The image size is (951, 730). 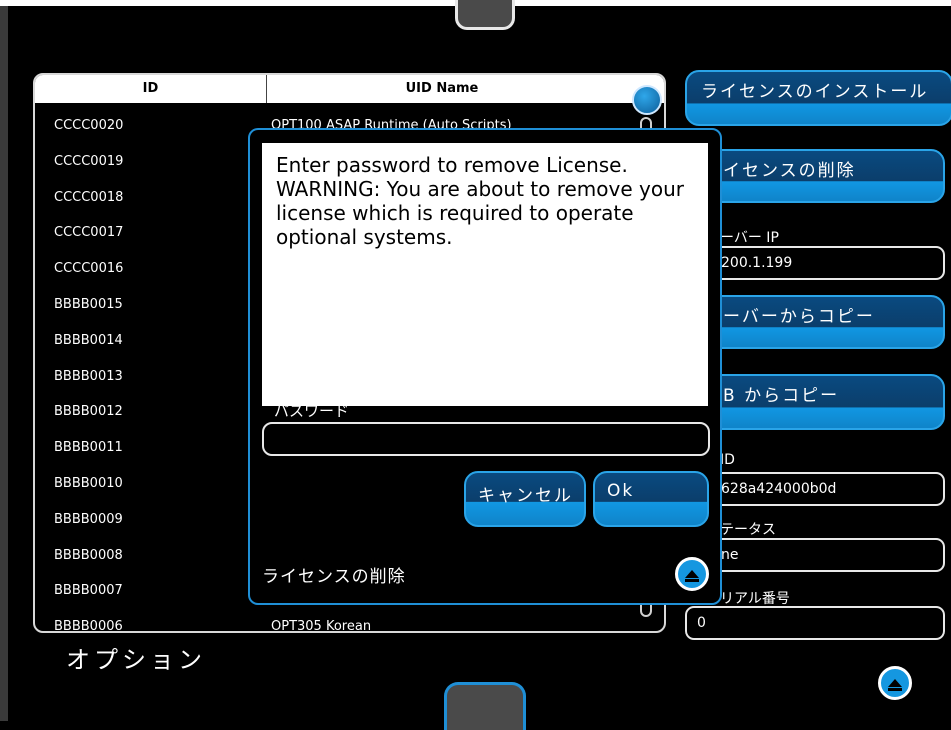 What do you see at coordinates (88, 626) in the screenshot?
I see `cell-id: BBBB0006` at bounding box center [88, 626].